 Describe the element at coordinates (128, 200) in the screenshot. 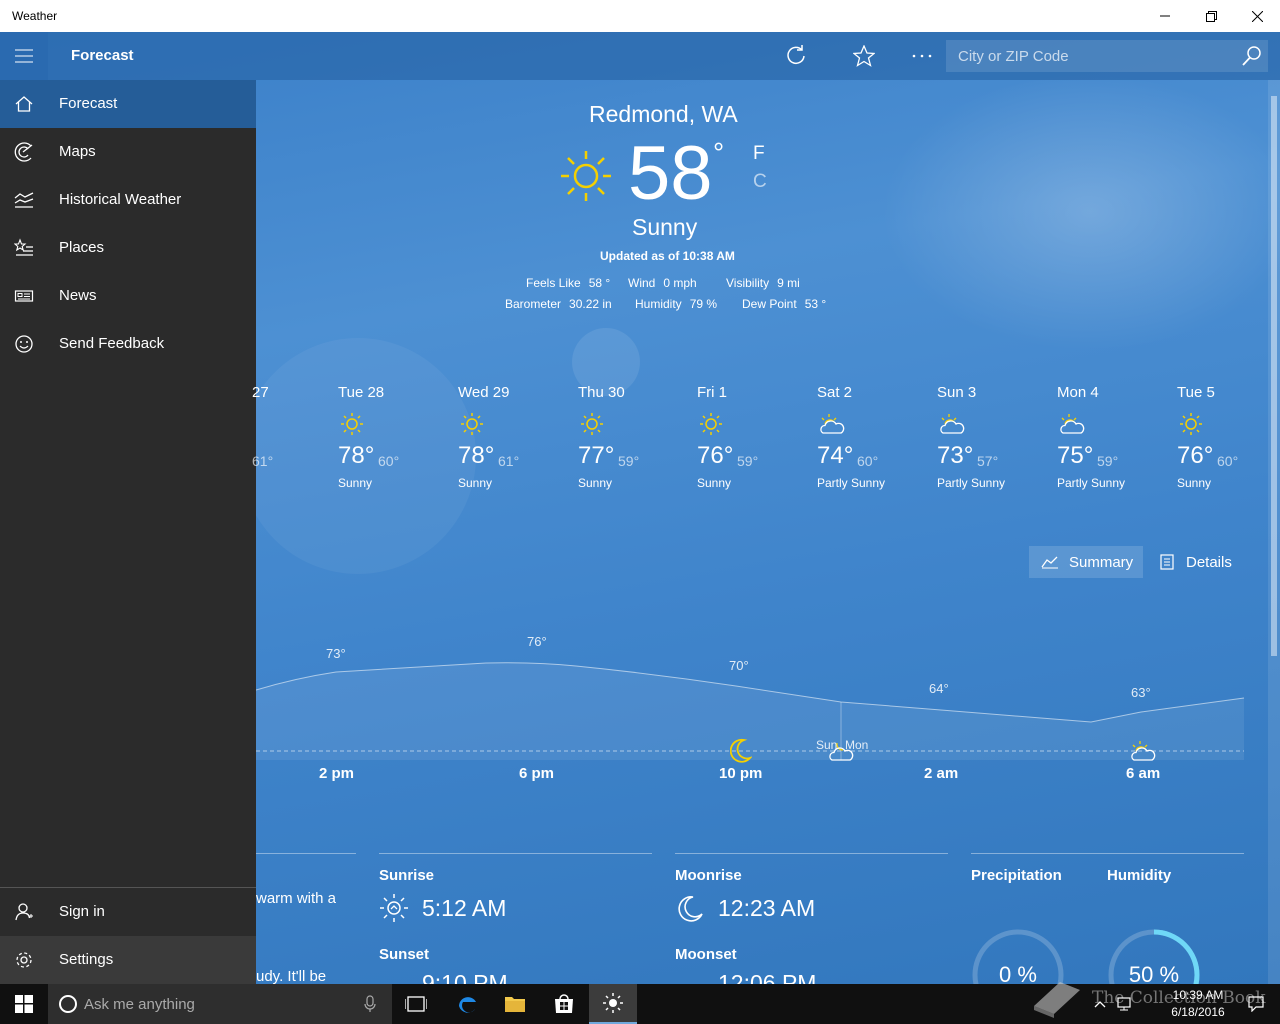

I see `nav-item-historical-weather: Historical Weather` at that location.